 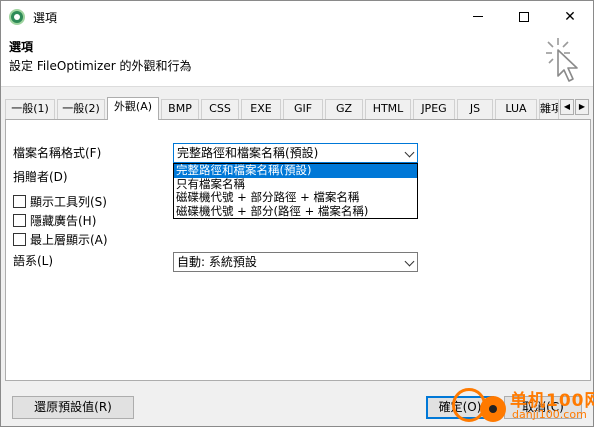 What do you see at coordinates (295, 198) in the screenshot?
I see `dropdown-option: 磁碟機代號 + 部分路徑 + 檔案名稱` at bounding box center [295, 198].